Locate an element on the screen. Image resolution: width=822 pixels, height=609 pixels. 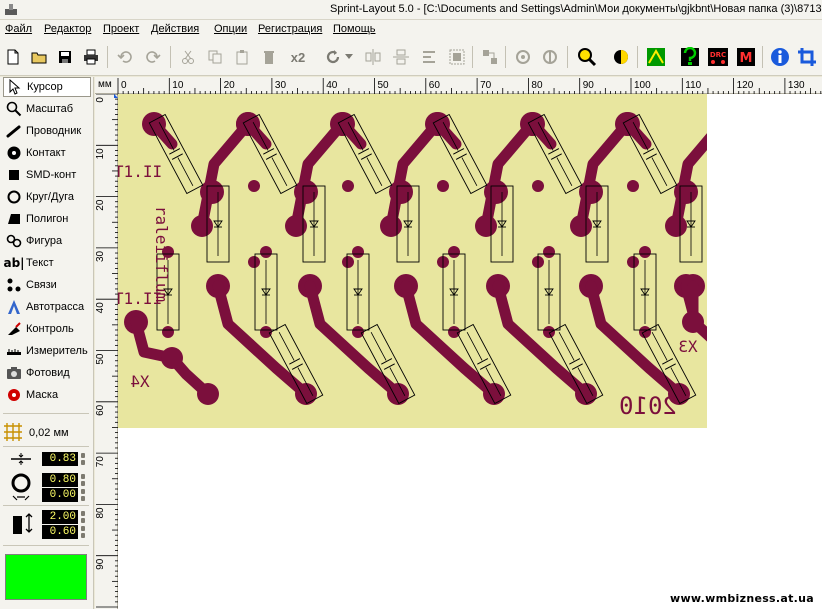
mirror-horizontal-icon is located at coordinates (373, 57).